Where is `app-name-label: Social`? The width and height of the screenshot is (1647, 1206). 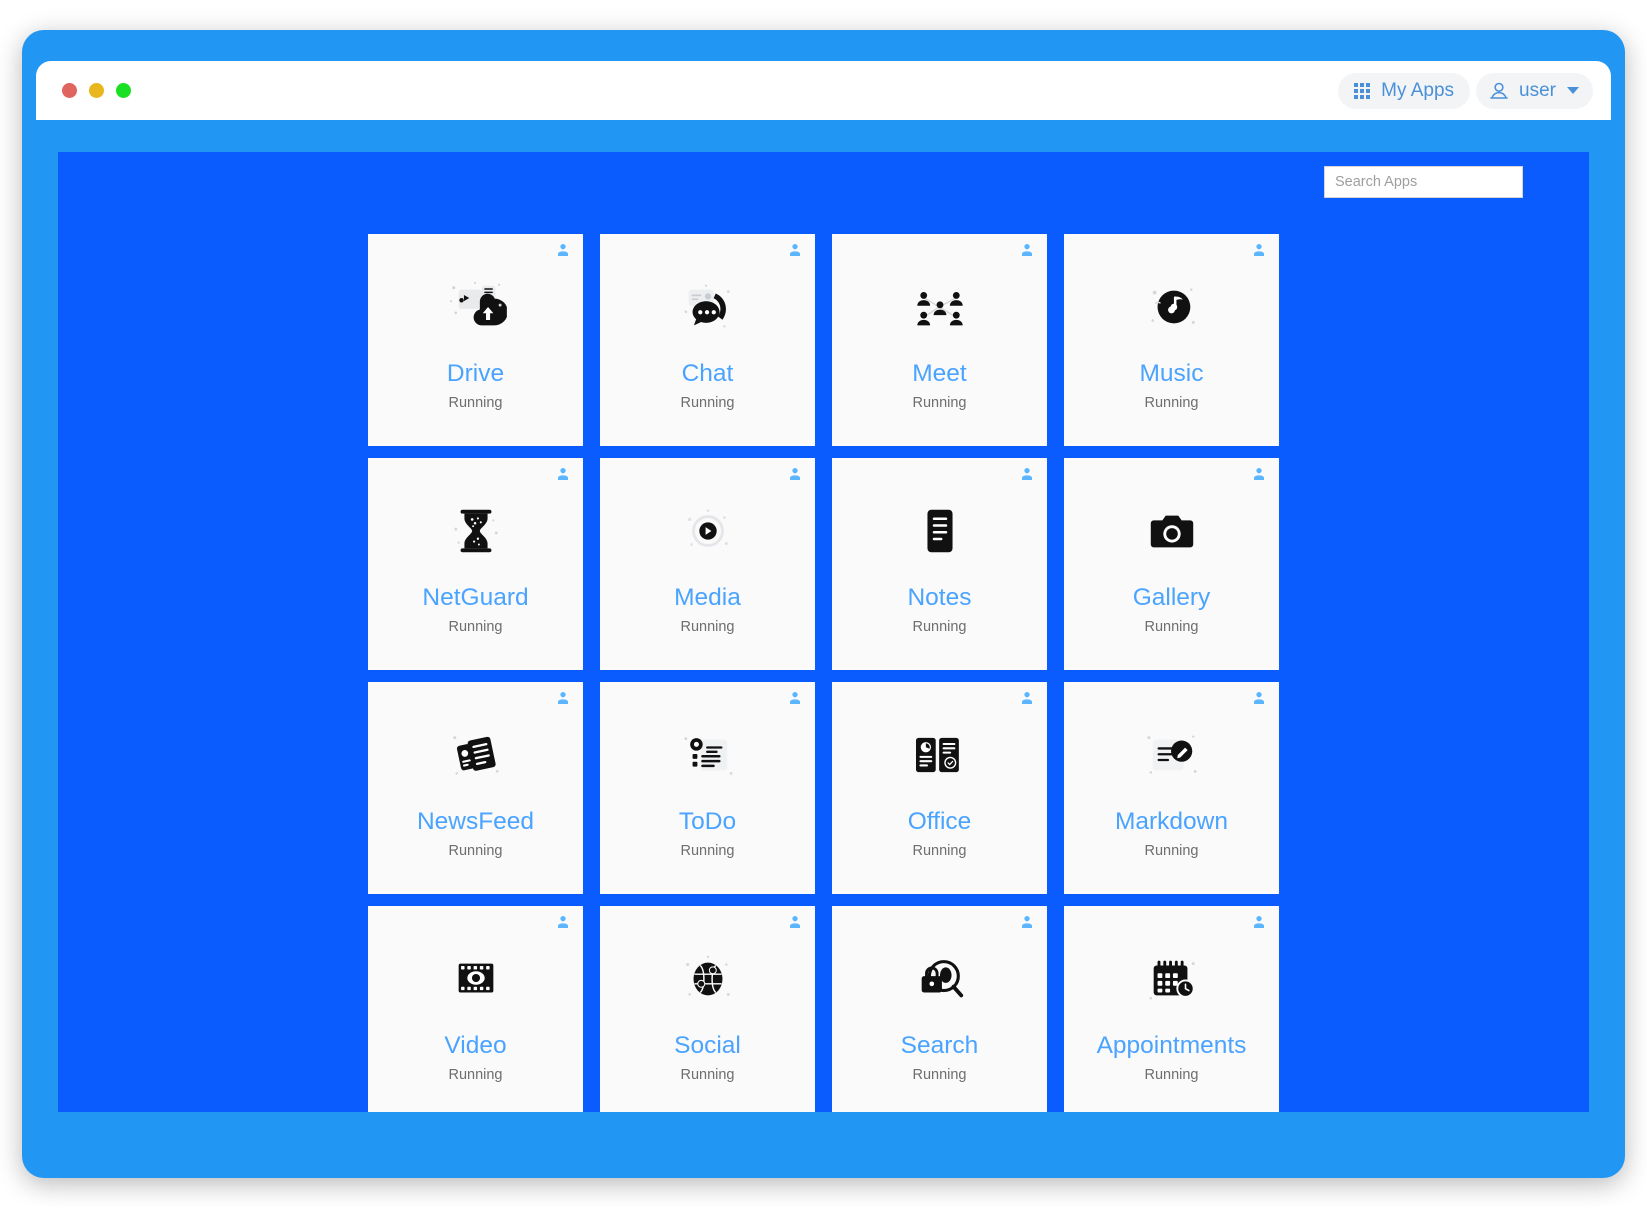 app-name-label: Social is located at coordinates (707, 1045).